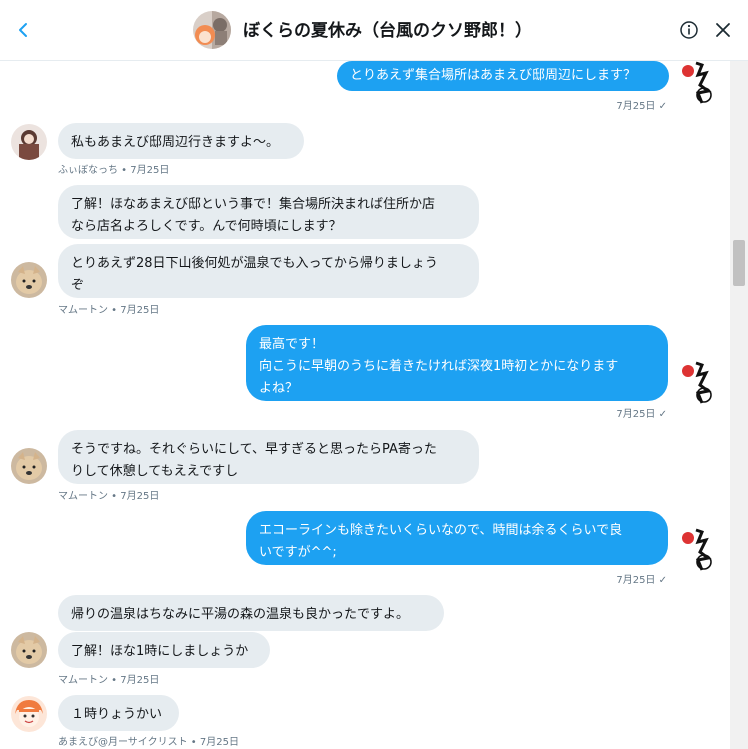 The image size is (748, 749). I want to click on close-icon, so click(723, 30).